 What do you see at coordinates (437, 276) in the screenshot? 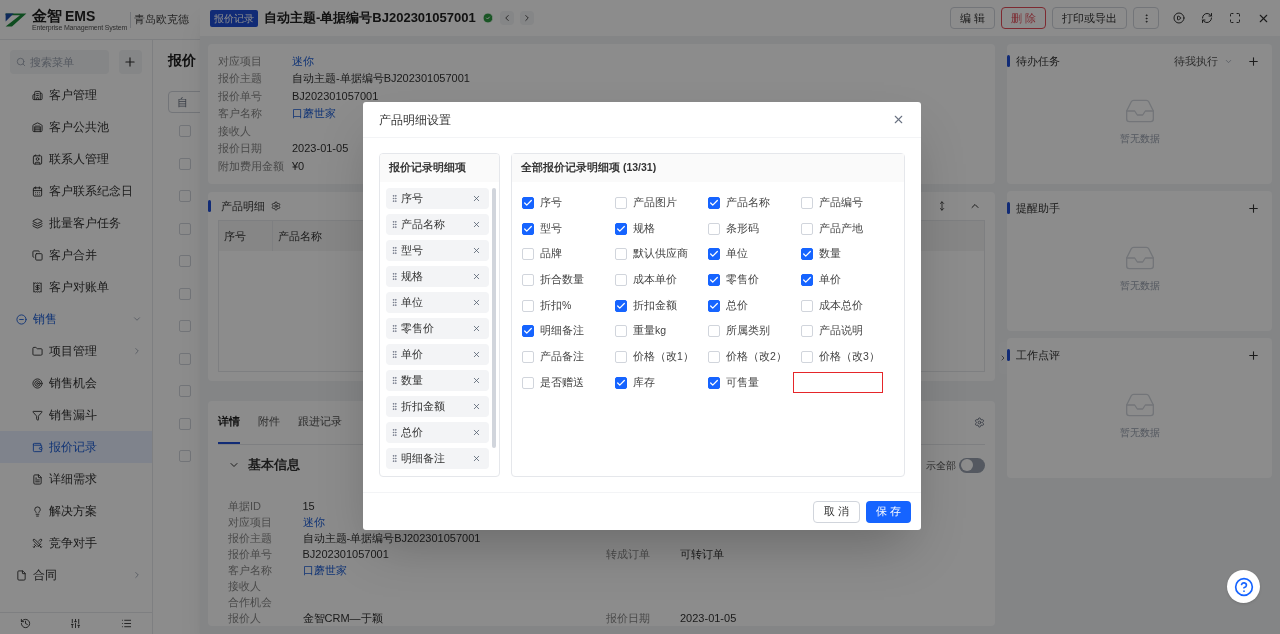
I see `selected-item-chip: 规格` at bounding box center [437, 276].